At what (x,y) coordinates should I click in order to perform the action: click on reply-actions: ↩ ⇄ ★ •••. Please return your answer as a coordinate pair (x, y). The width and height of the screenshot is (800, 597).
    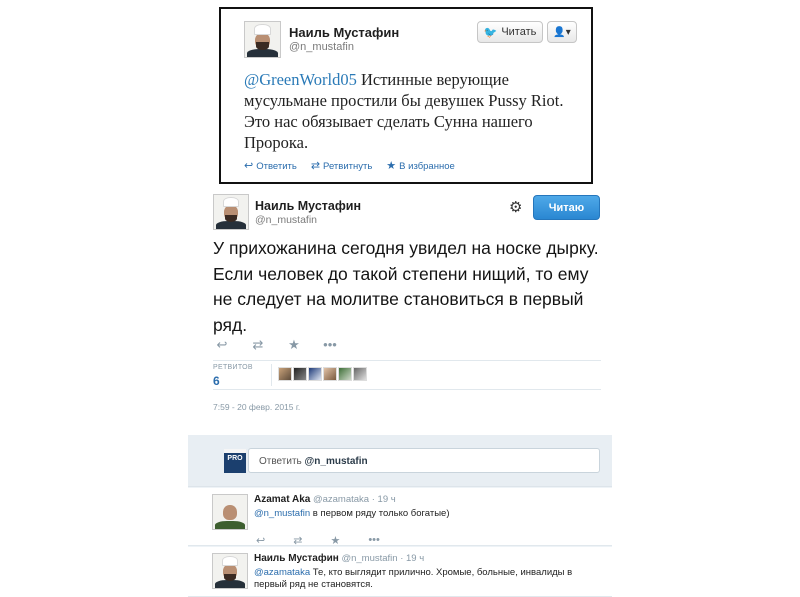
    Looking at the image, I should click on (318, 540).